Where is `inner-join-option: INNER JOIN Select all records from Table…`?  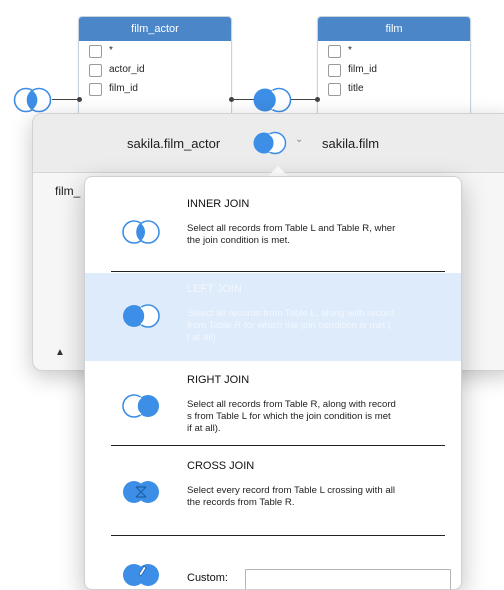
inner-join-option: INNER JOIN Select all records from Table… is located at coordinates (273, 224).